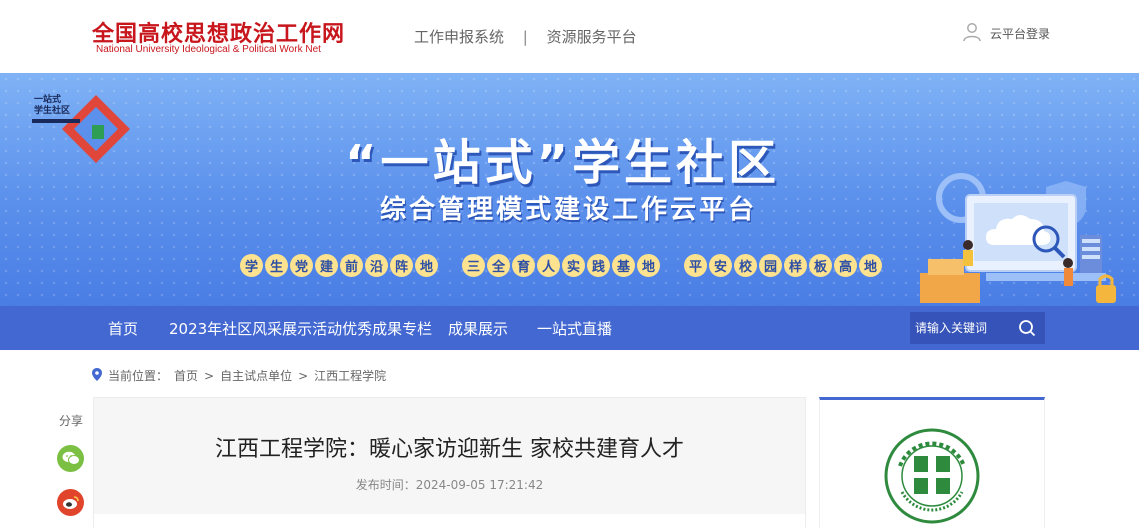 The width and height of the screenshot is (1139, 528). Describe the element at coordinates (97, 375) in the screenshot. I see `location-pin-icon` at that location.